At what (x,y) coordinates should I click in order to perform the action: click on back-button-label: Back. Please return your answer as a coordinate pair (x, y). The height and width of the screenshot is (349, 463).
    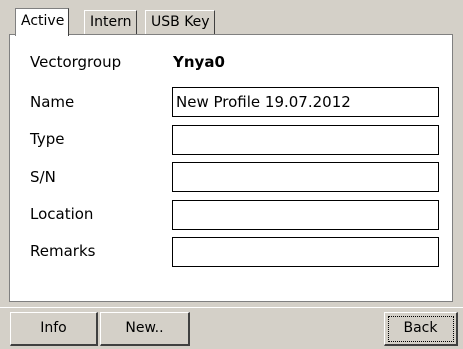
    Looking at the image, I should click on (420, 328).